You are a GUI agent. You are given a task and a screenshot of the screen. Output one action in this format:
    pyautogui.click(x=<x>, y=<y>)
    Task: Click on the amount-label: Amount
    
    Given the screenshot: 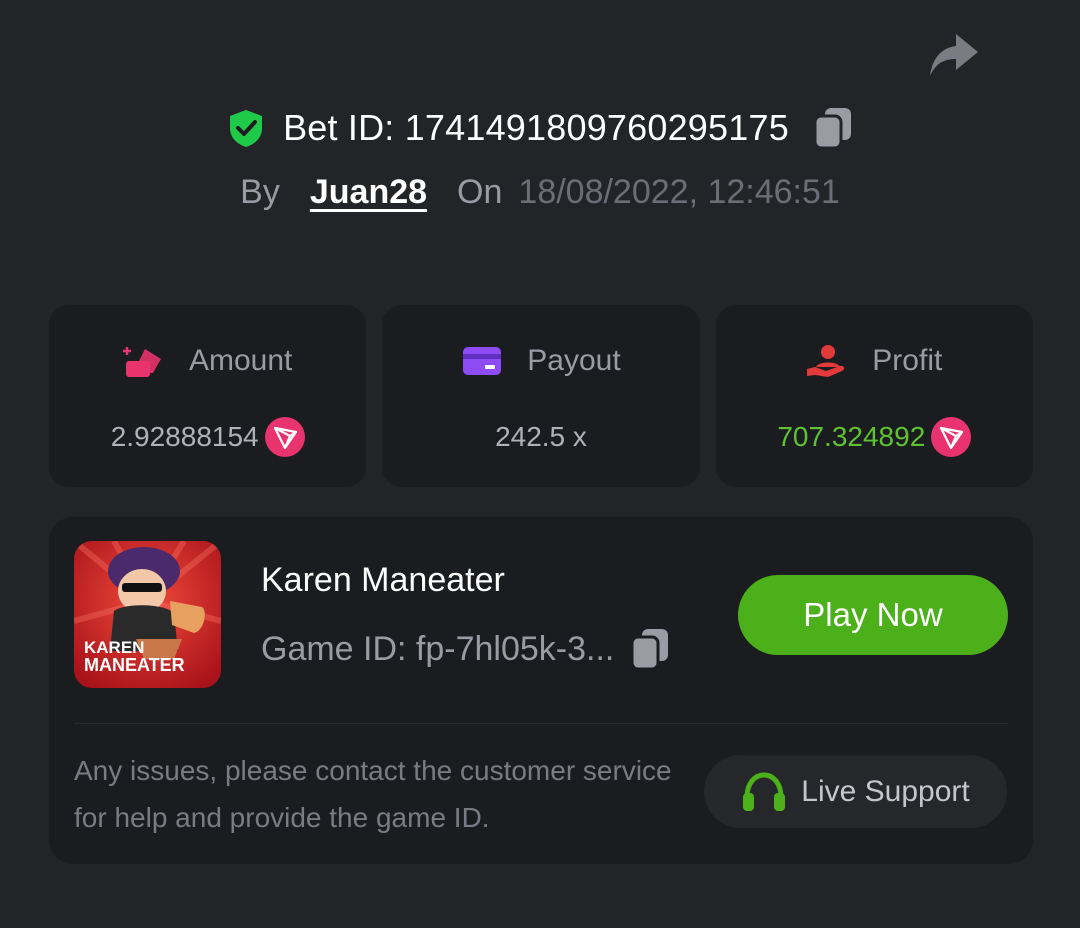 What is the action you would take?
    pyautogui.click(x=240, y=360)
    